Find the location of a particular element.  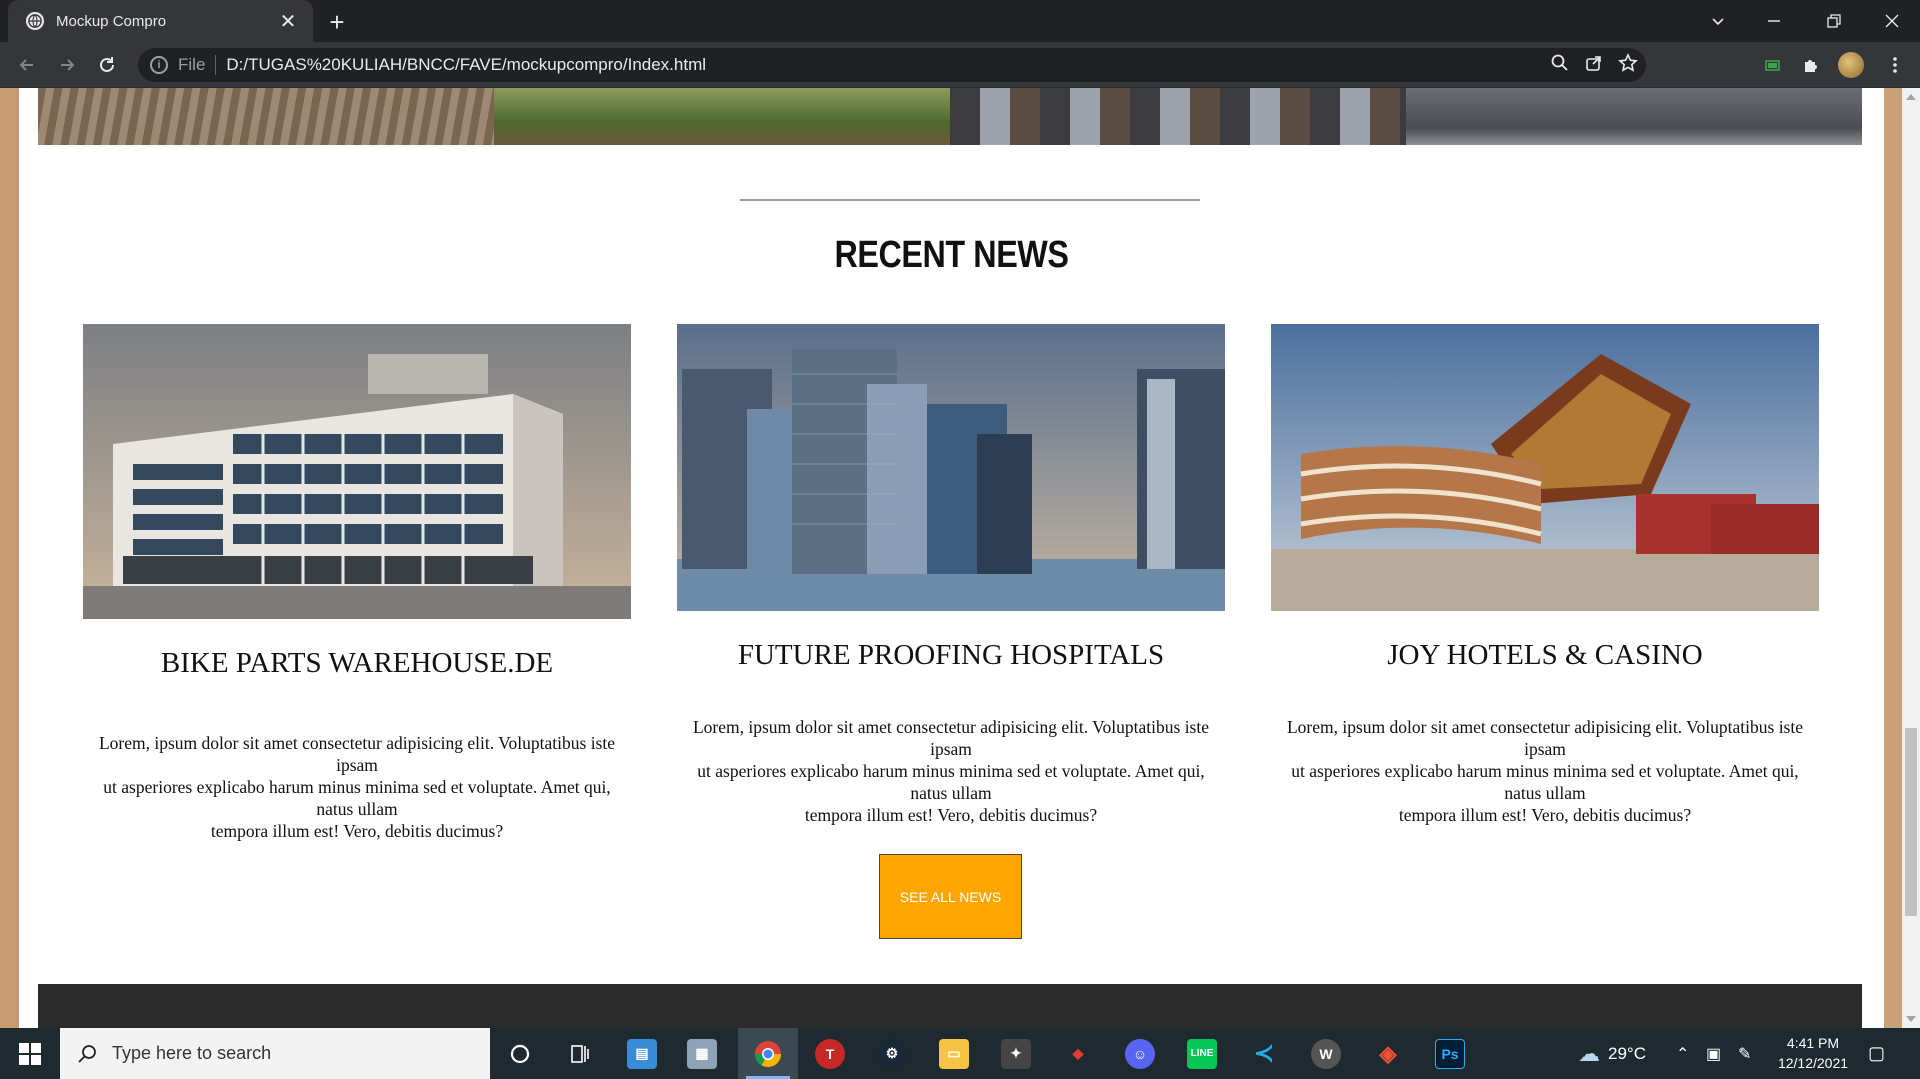

extensions-puzzle-icon is located at coordinates (1811, 65).